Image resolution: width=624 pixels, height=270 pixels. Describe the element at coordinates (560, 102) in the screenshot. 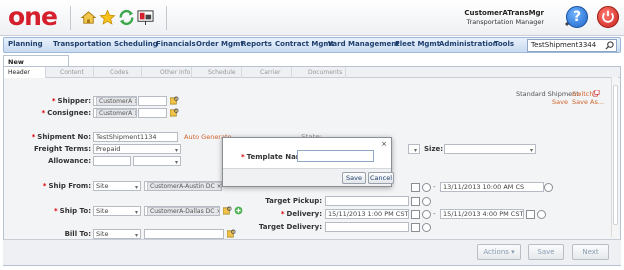

I see `save-template-link: Save` at that location.